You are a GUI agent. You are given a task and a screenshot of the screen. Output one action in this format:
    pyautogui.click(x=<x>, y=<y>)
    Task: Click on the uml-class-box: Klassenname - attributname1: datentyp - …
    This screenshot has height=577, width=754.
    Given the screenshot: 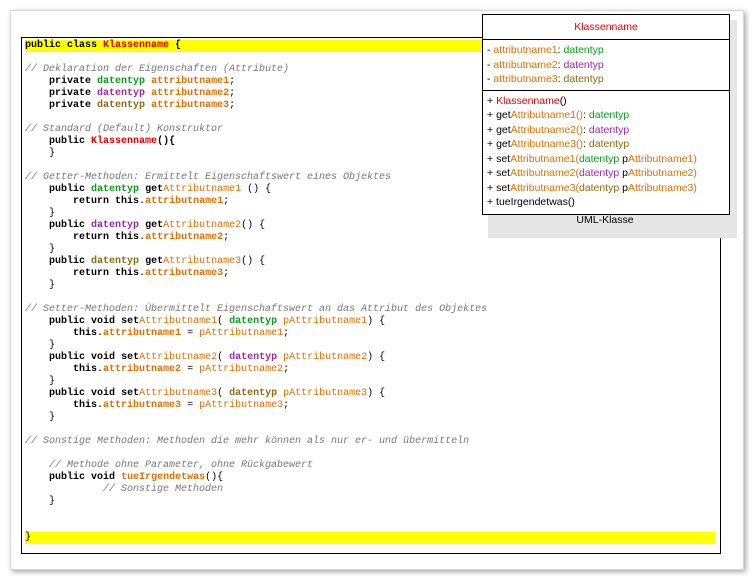 What is the action you would take?
    pyautogui.click(x=606, y=114)
    